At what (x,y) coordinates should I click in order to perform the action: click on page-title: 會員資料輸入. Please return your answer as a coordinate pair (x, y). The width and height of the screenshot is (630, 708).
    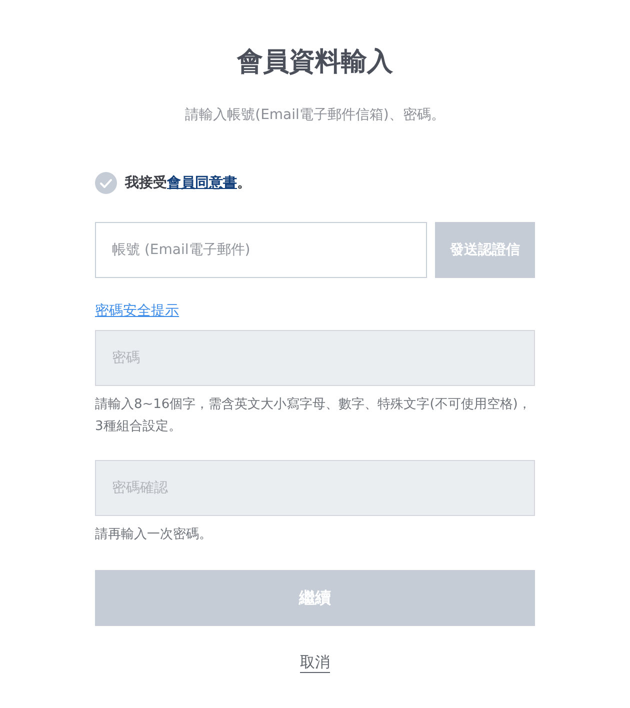
    Looking at the image, I should click on (315, 62).